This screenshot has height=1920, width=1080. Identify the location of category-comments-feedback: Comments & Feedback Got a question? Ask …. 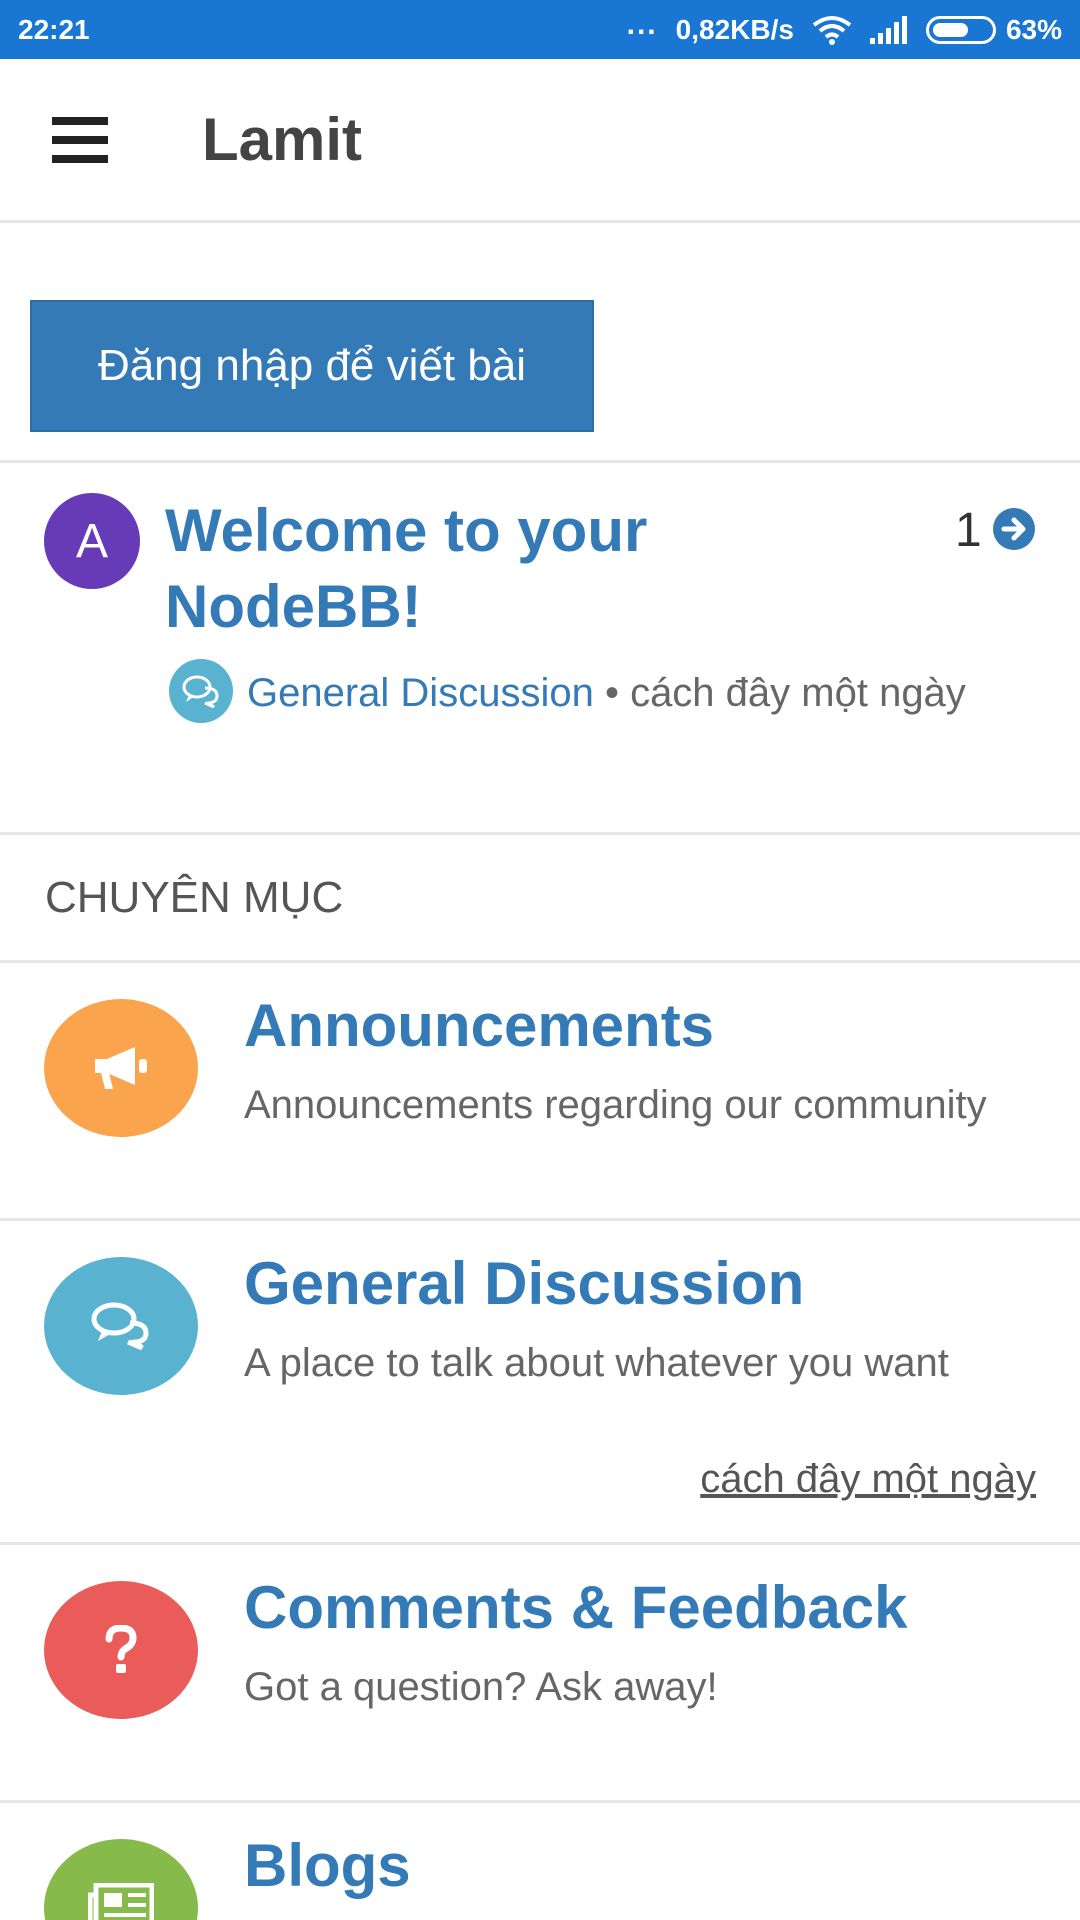
(540, 1674).